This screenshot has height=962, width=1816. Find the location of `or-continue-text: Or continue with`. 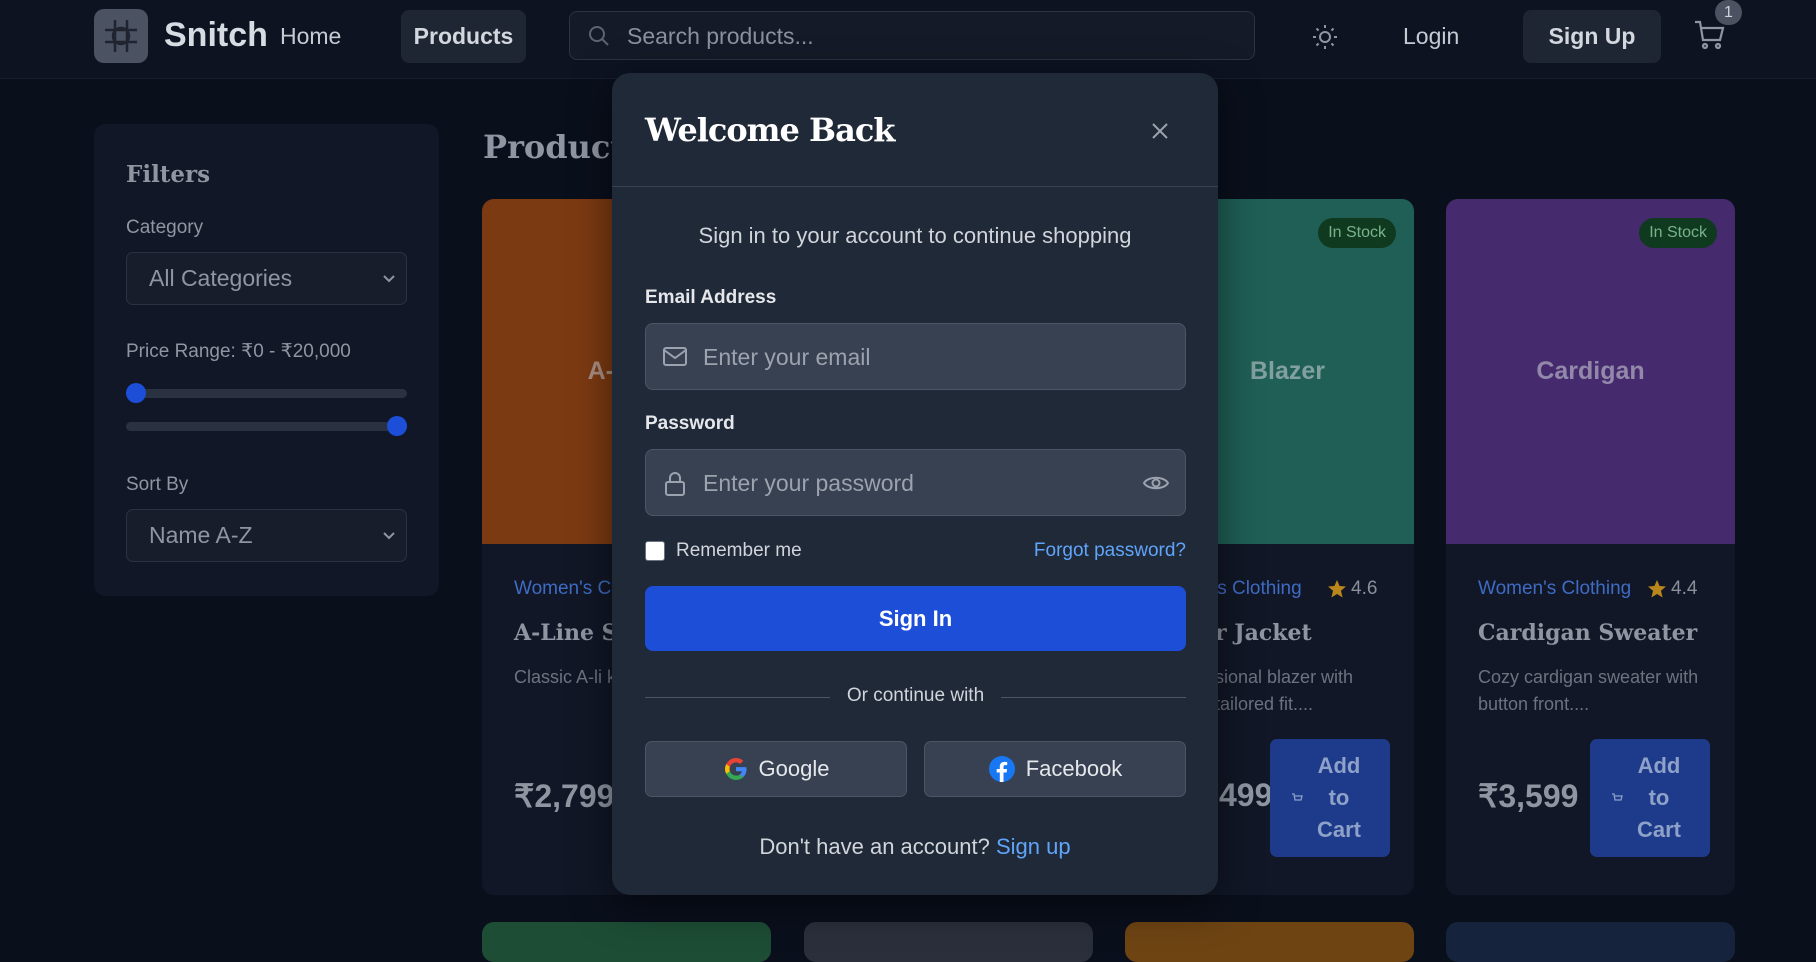

or-continue-text: Or continue with is located at coordinates (915, 695).